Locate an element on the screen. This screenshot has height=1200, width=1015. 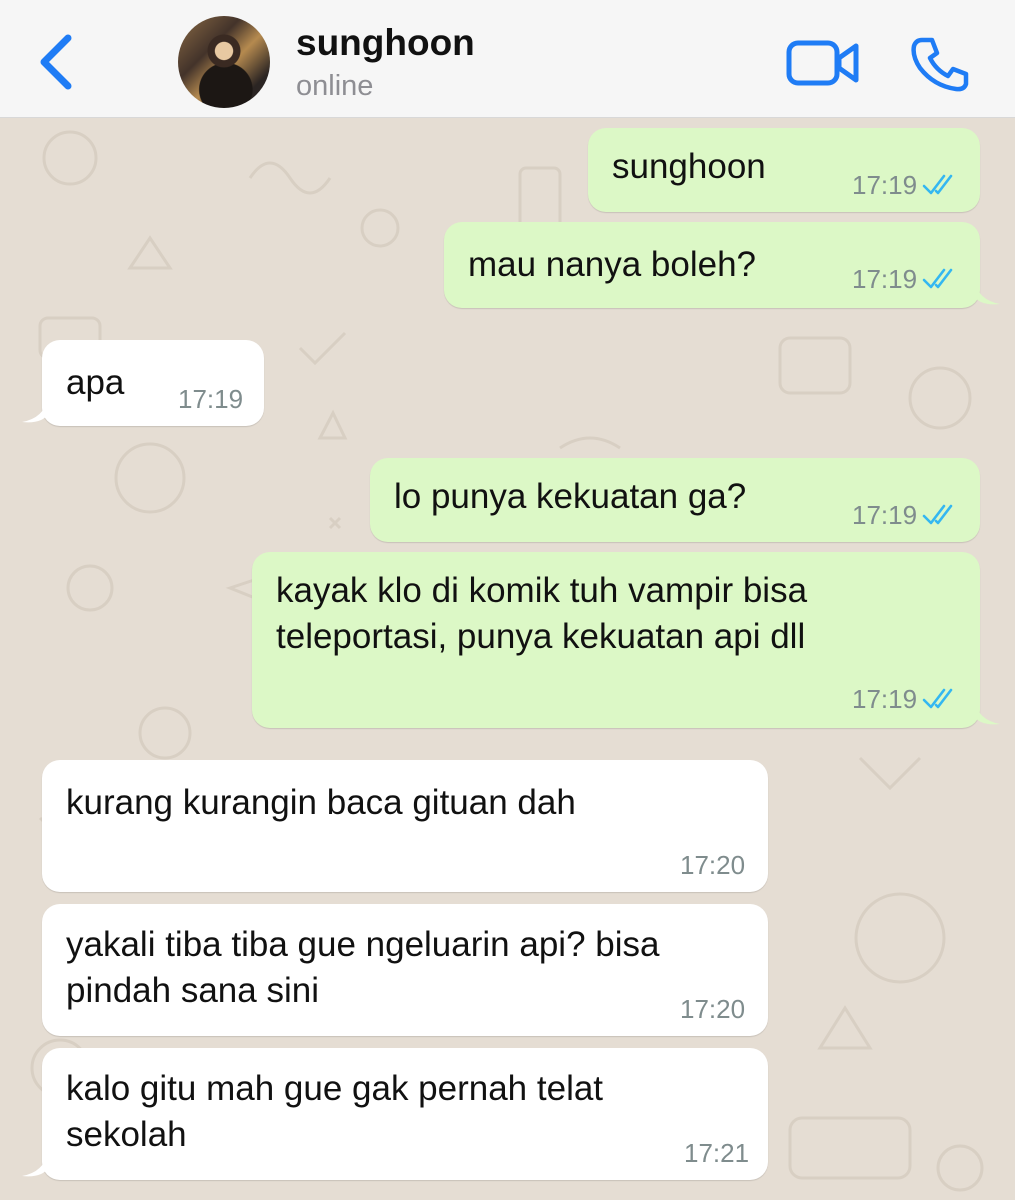
chevron-left-icon is located at coordinates (56, 62).